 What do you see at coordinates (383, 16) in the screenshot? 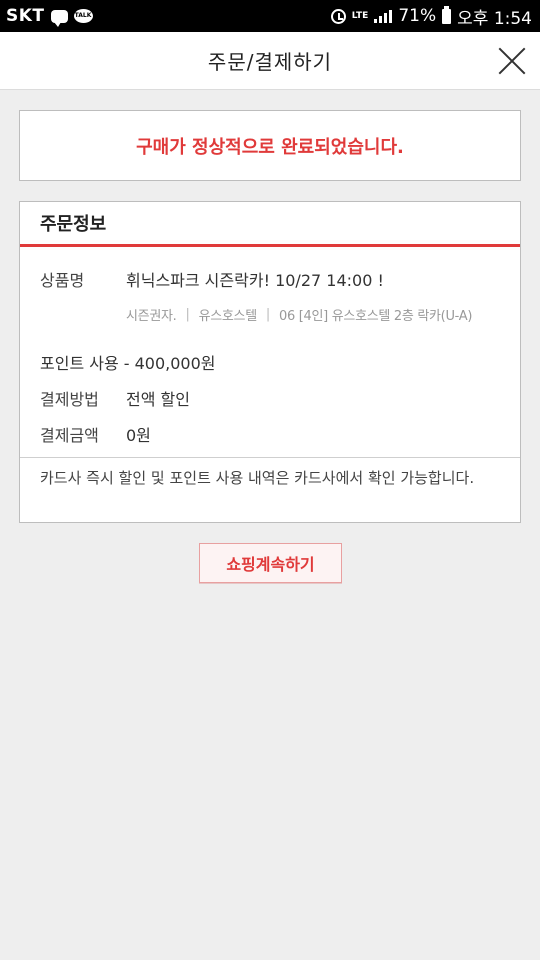
I see `signal-icon` at bounding box center [383, 16].